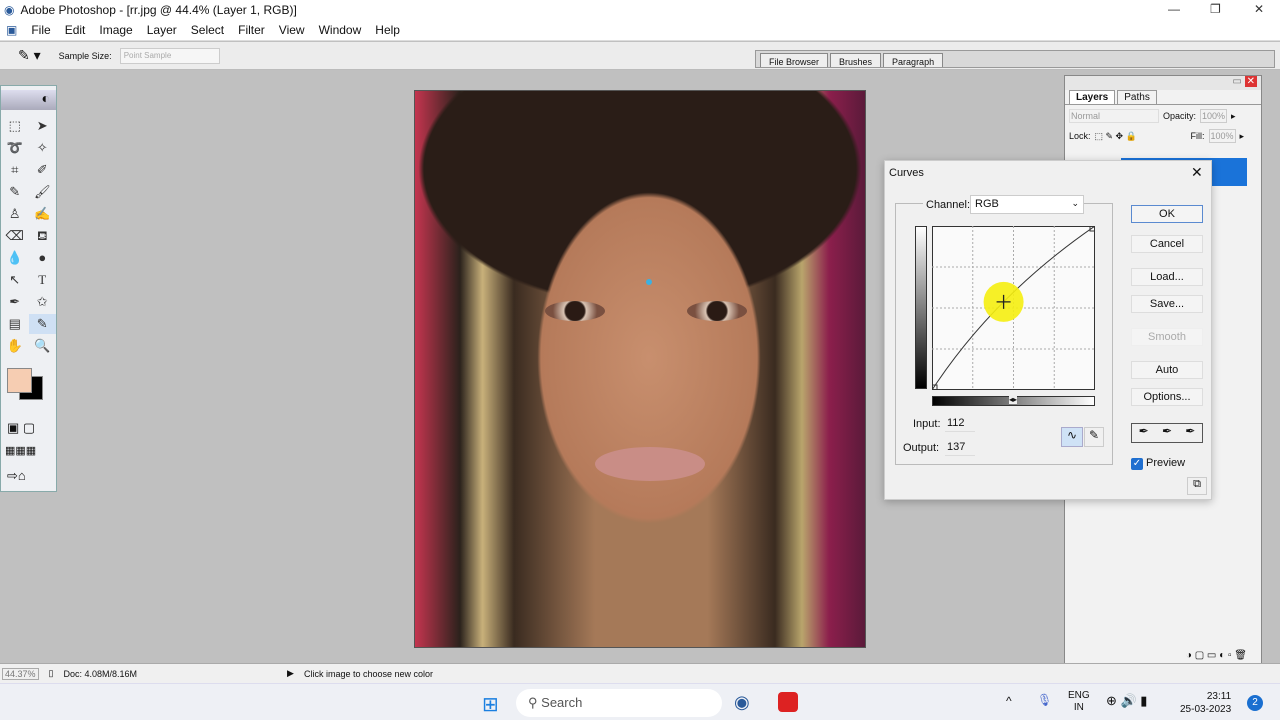  What do you see at coordinates (15, 324) in the screenshot?
I see `notes-tool-icon: ▤` at bounding box center [15, 324].